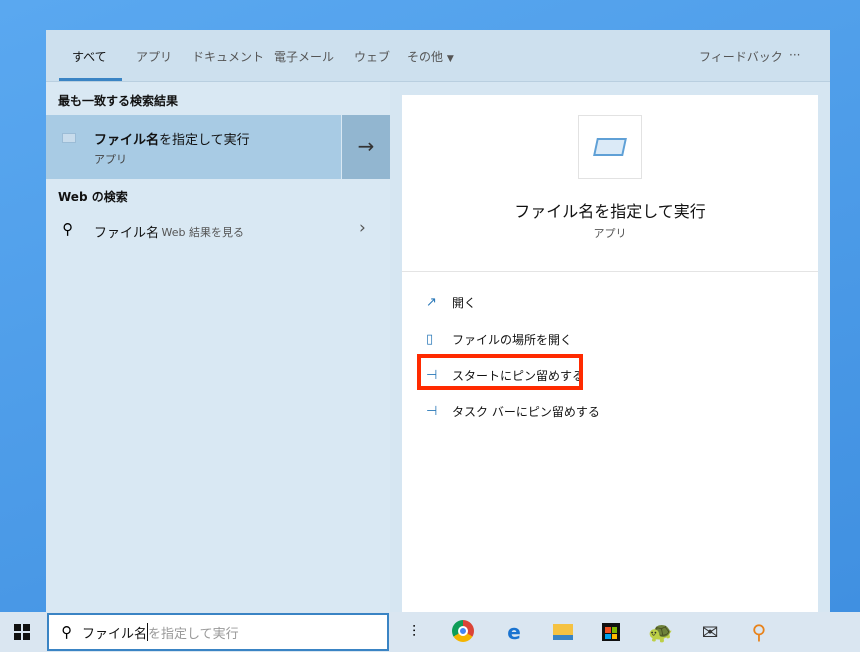  Describe the element at coordinates (611, 632) in the screenshot. I see `store-icon` at that location.